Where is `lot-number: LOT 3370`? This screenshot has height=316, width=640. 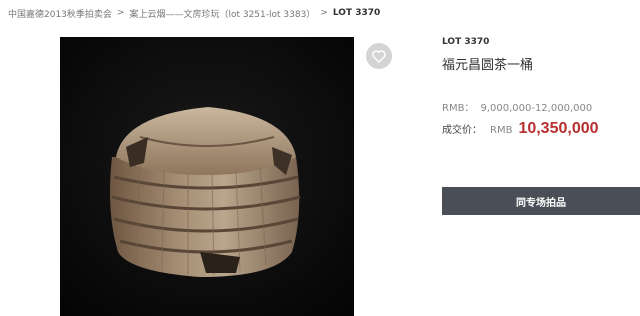 lot-number: LOT 3370 is located at coordinates (466, 42).